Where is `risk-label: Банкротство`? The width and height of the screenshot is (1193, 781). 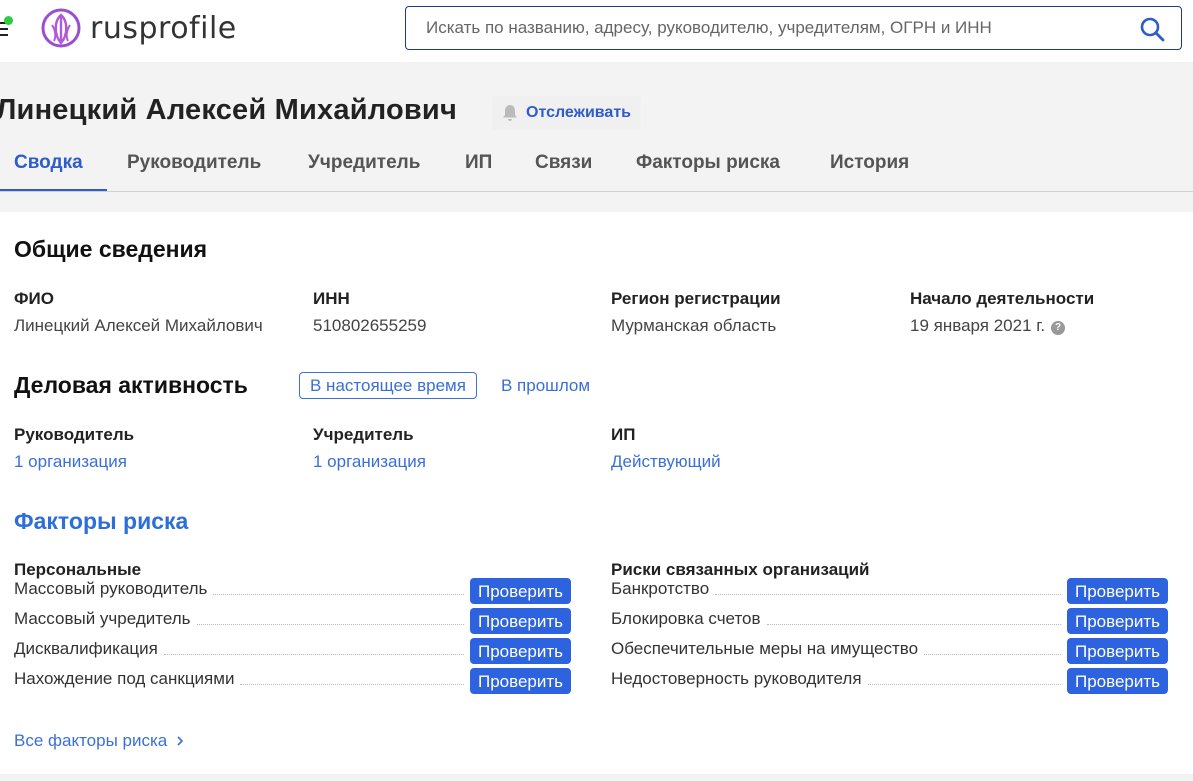
risk-label: Банкротство is located at coordinates (660, 588).